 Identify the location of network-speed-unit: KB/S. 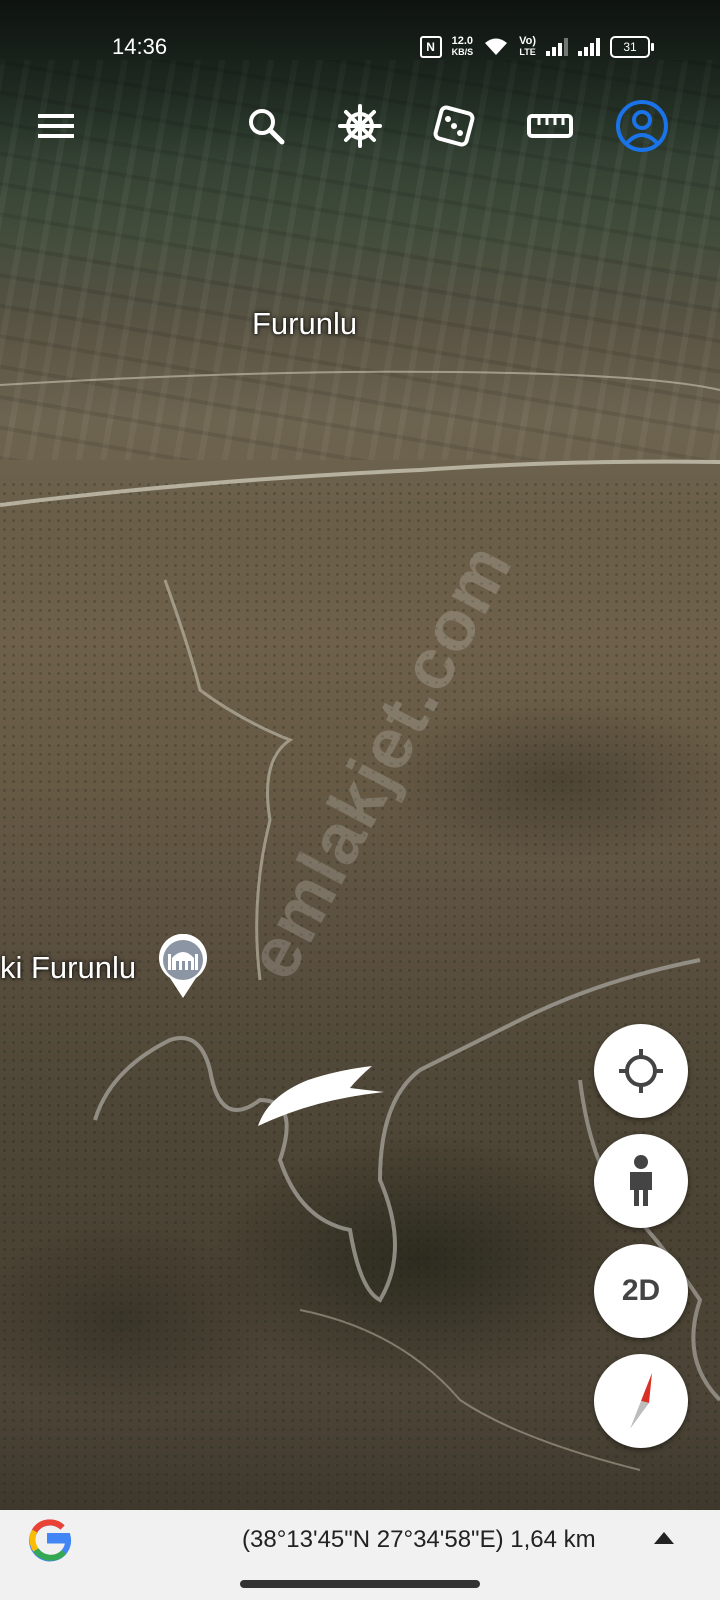
(462, 52).